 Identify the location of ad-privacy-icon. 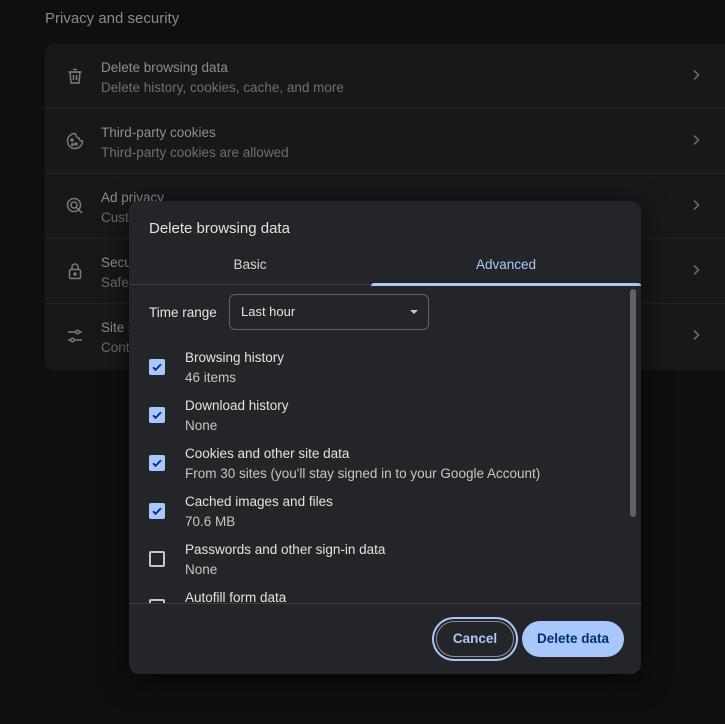
(75, 206).